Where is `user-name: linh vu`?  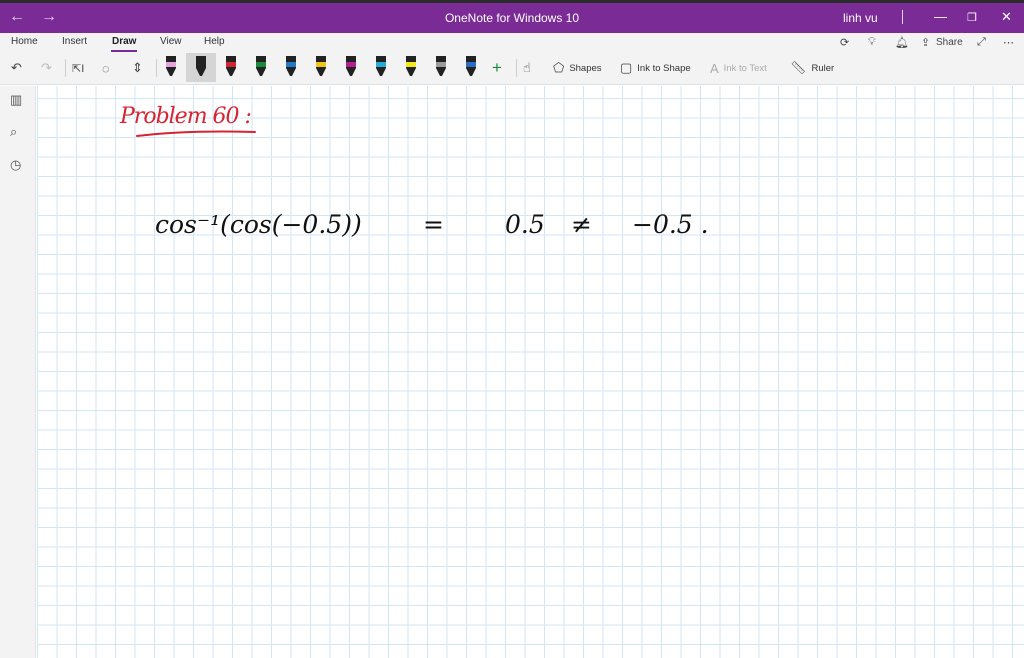
user-name: linh vu is located at coordinates (860, 18).